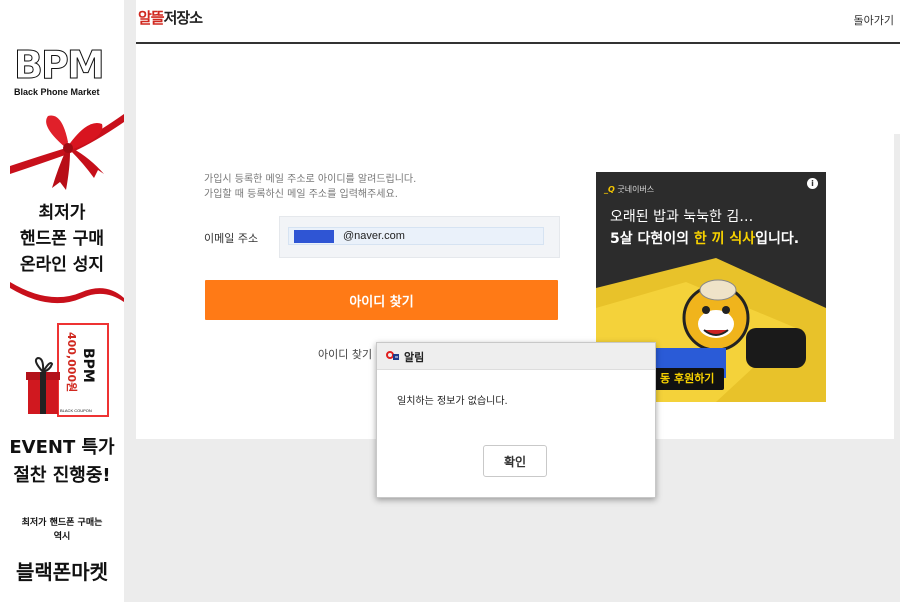  What do you see at coordinates (516, 420) in the screenshot?
I see `alert-dialog: 알림 일치하는 정보가 없습니다. 확인` at bounding box center [516, 420].